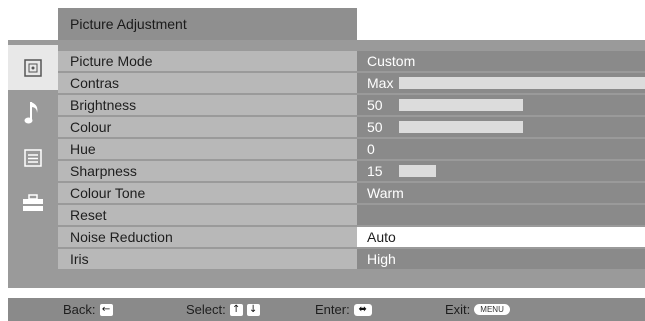 Image resolution: width=645 pixels, height=321 pixels. I want to click on menu-row-value: Warm, so click(501, 193).